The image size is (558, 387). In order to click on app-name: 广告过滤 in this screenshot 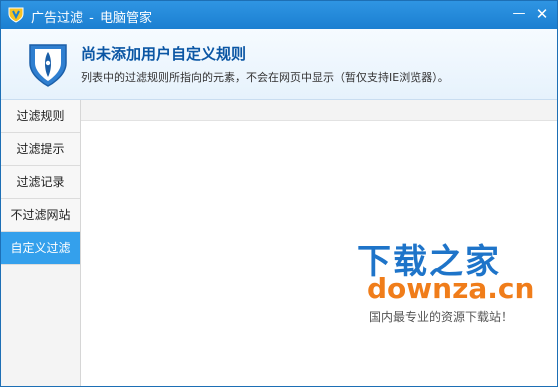, I will do `click(57, 18)`.